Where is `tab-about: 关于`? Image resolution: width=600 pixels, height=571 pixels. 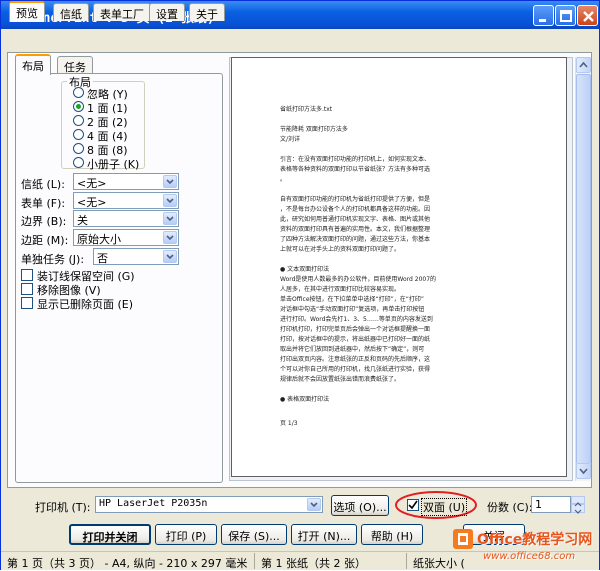
tab-about: 关于 is located at coordinates (207, 12).